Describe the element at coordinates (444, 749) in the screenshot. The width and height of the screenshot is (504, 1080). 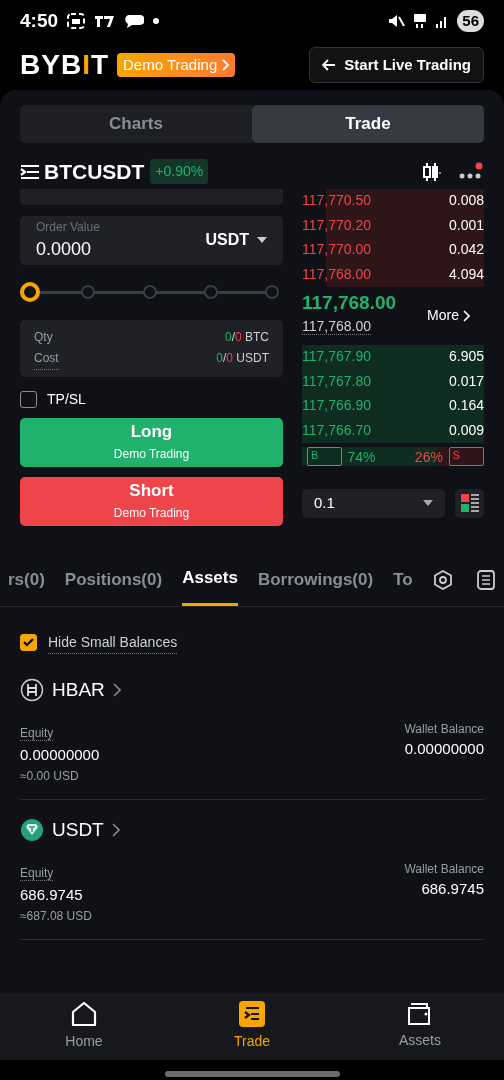
I see `wallet-balance-value: 0.00000000` at that location.